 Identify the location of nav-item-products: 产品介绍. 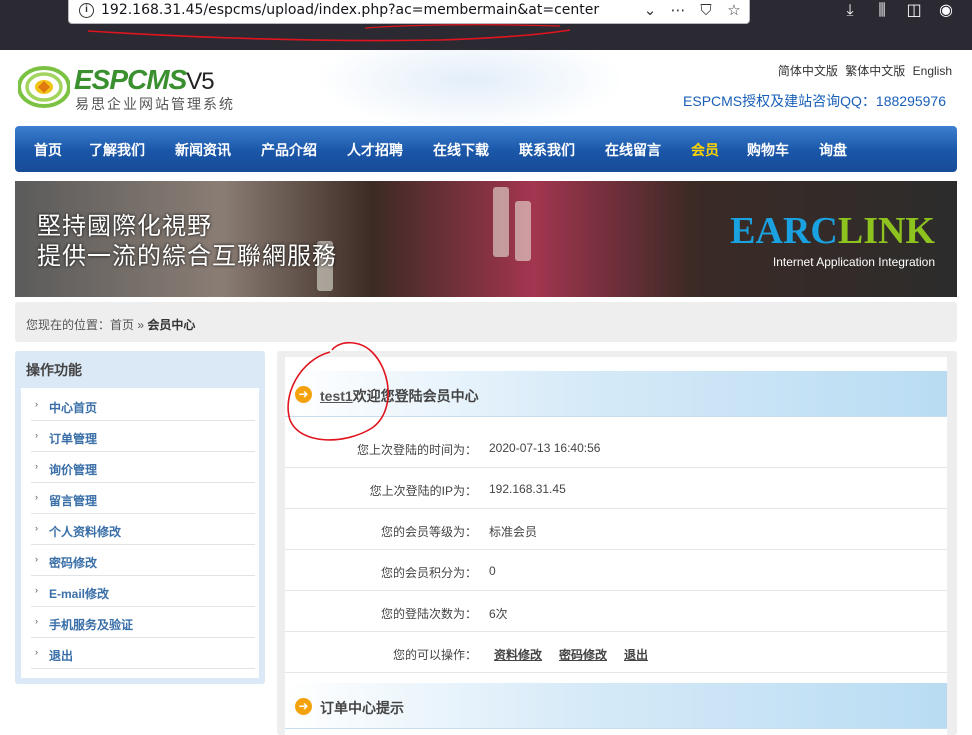
(289, 150).